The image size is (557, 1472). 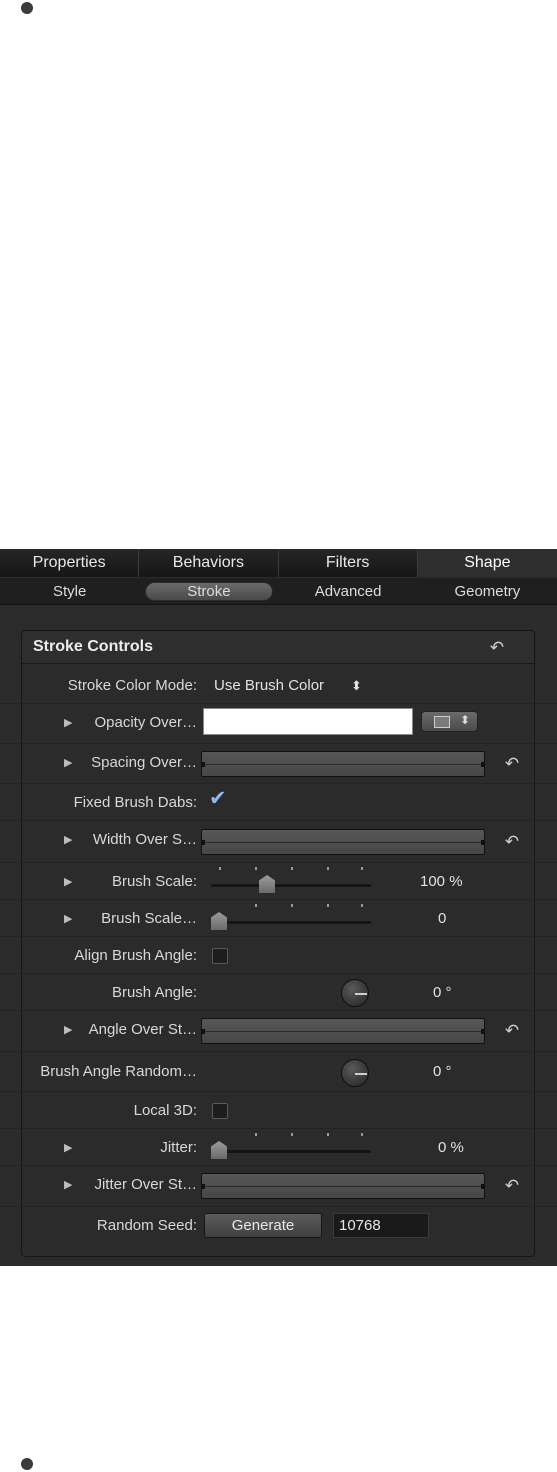 I want to click on shape-subtabs: Style Stroke Advanced Geometry, so click(x=278, y=591).